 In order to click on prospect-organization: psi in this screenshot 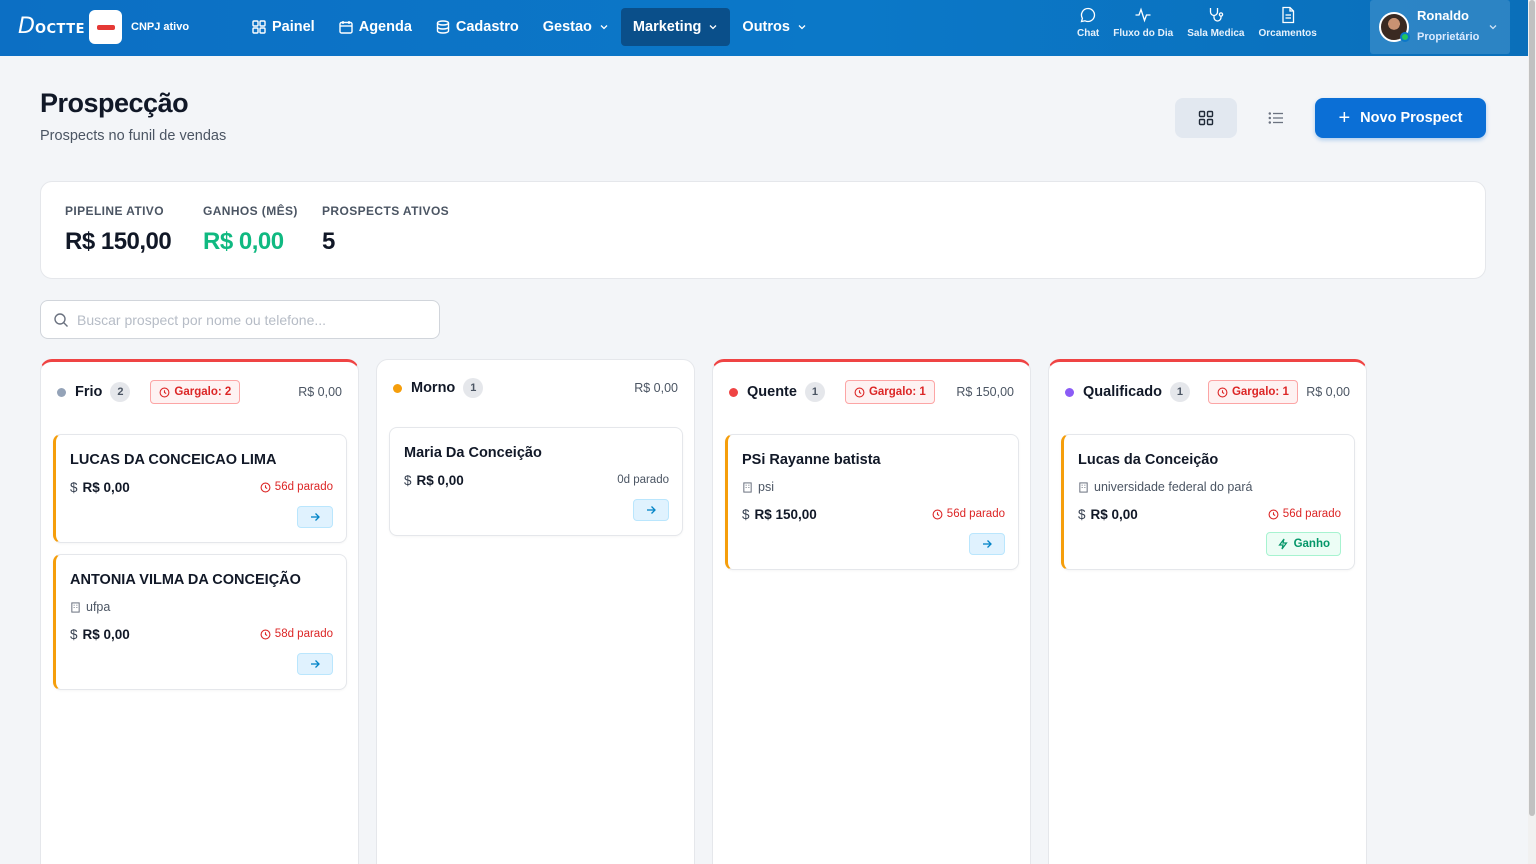, I will do `click(758, 487)`.